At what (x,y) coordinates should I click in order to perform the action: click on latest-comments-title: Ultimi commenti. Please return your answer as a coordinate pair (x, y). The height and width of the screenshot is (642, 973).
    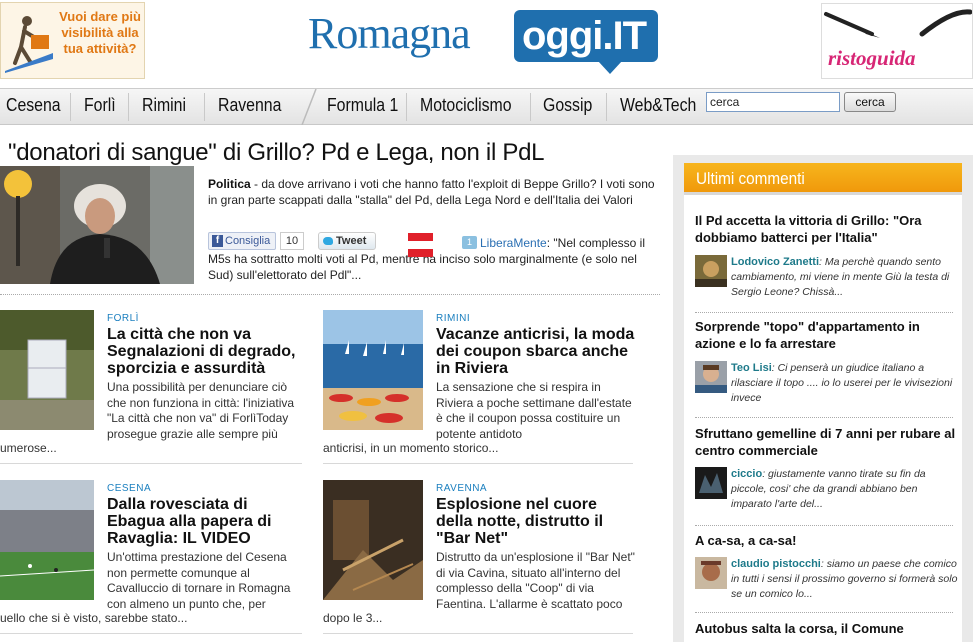
    Looking at the image, I should click on (750, 178).